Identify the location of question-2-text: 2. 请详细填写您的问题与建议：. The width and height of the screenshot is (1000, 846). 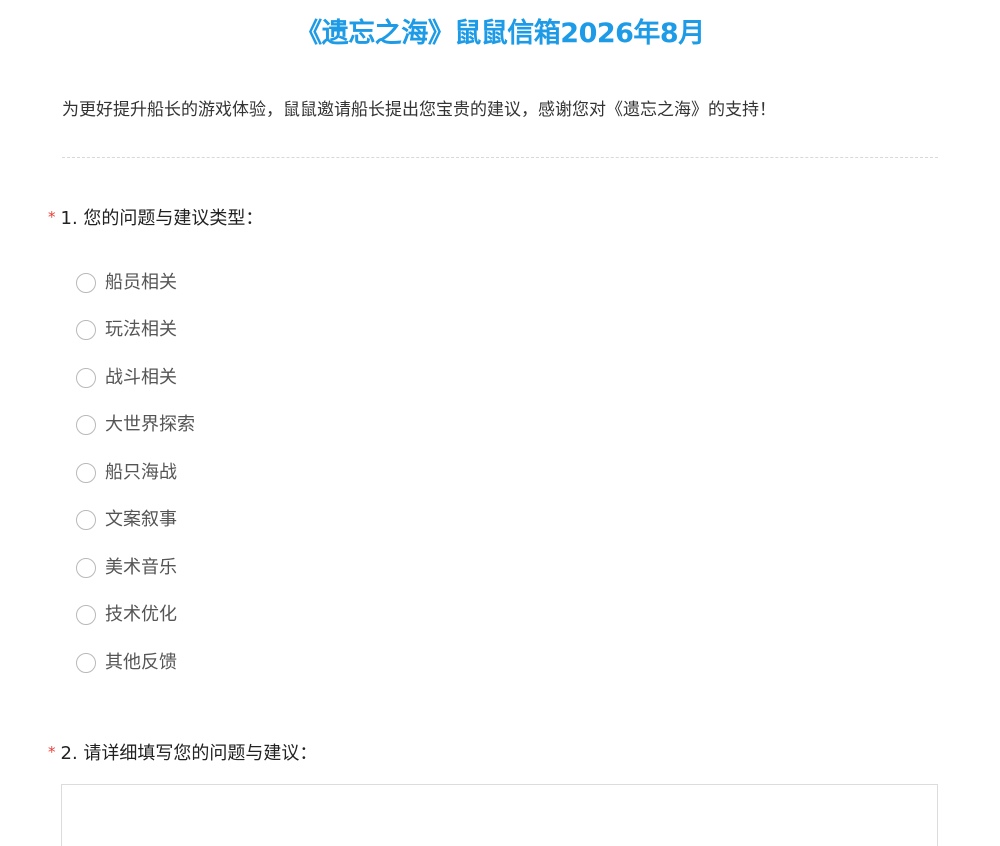
(189, 753).